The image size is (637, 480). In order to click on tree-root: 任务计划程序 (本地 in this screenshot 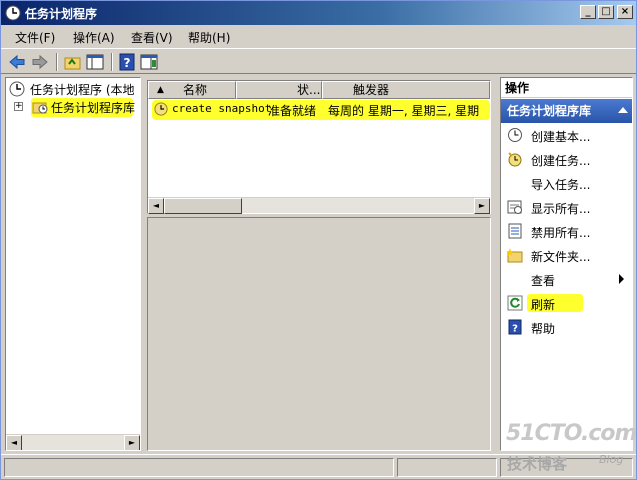, I will do `click(73, 89)`.